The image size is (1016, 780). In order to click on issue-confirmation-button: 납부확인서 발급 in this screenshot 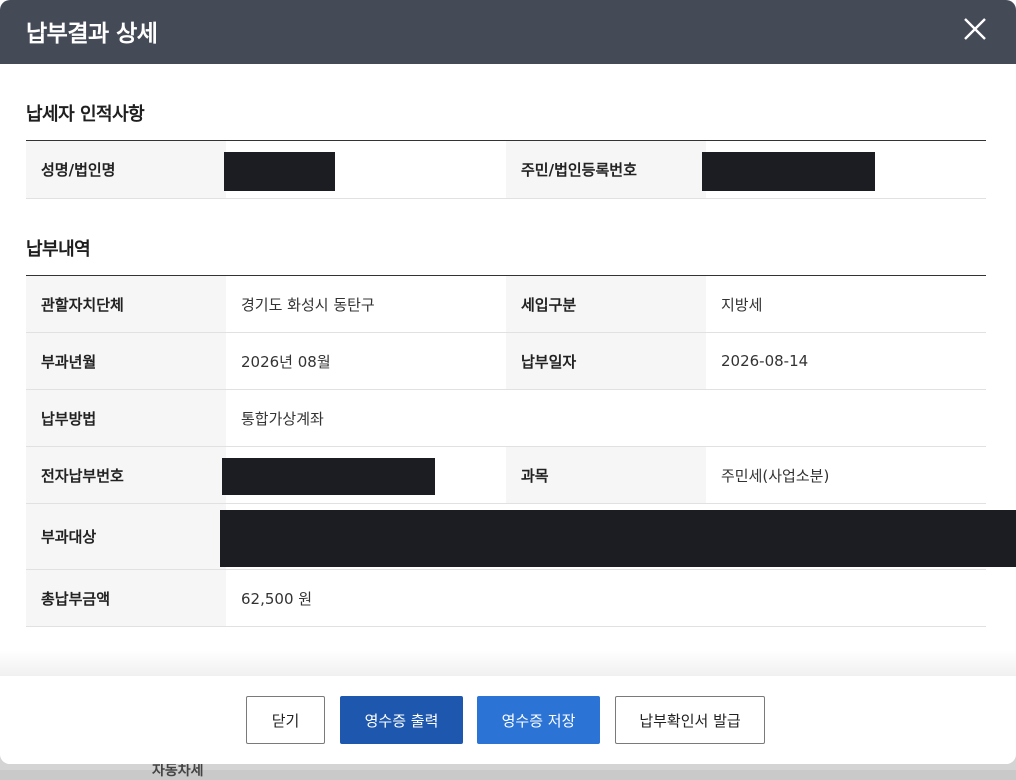, I will do `click(690, 720)`.